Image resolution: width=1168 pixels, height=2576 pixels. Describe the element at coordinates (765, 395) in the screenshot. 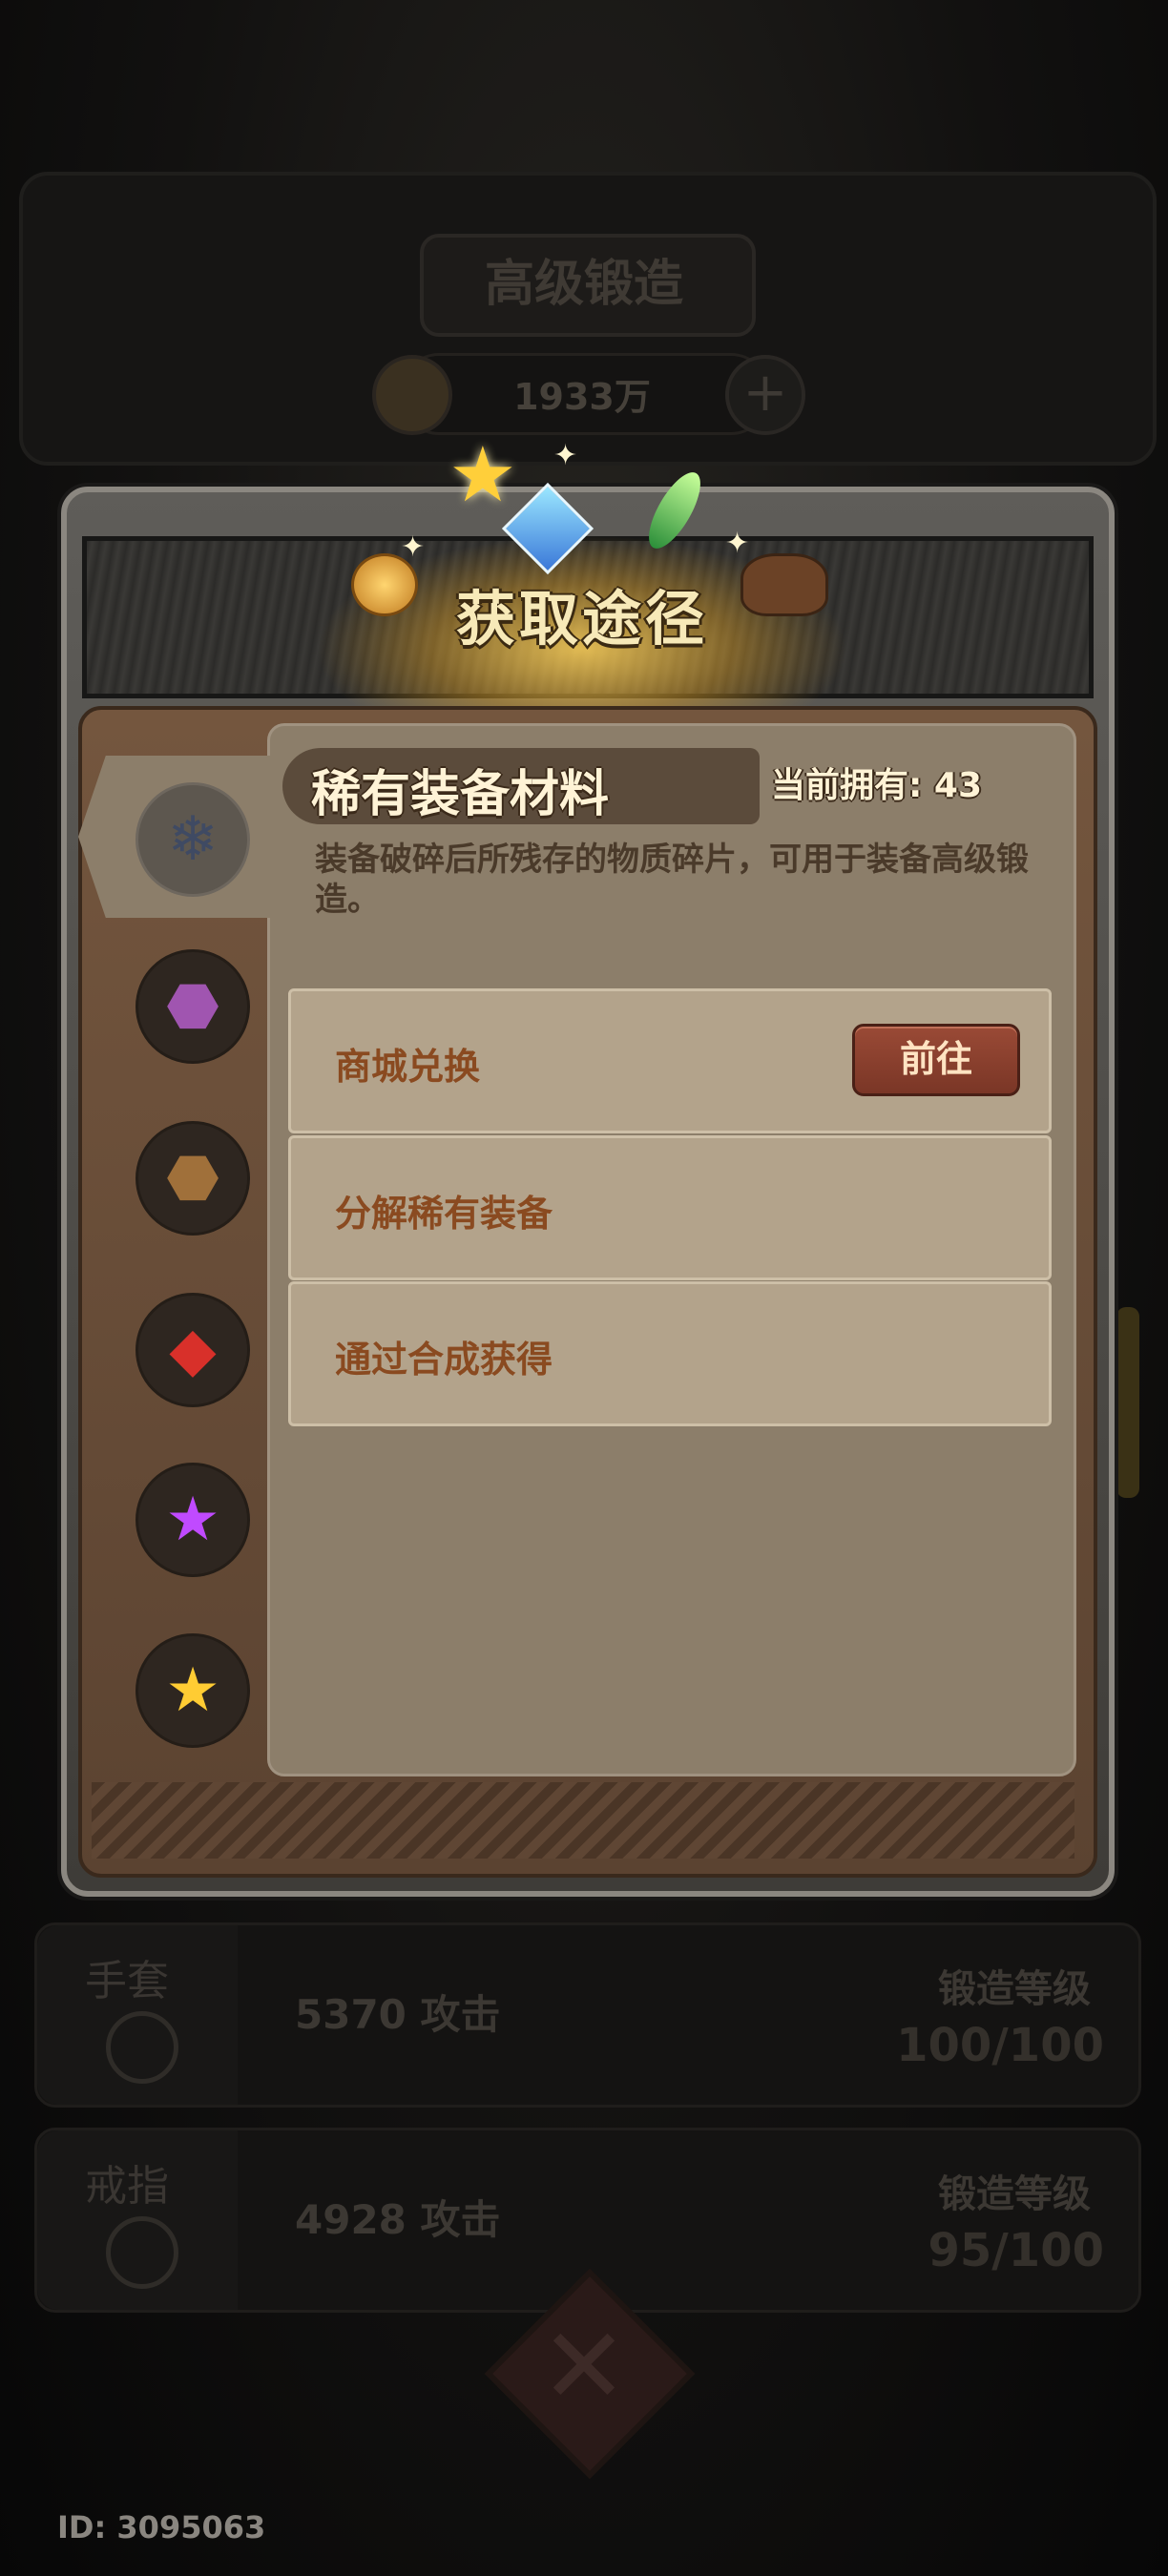

I see `plus-icon: +` at that location.